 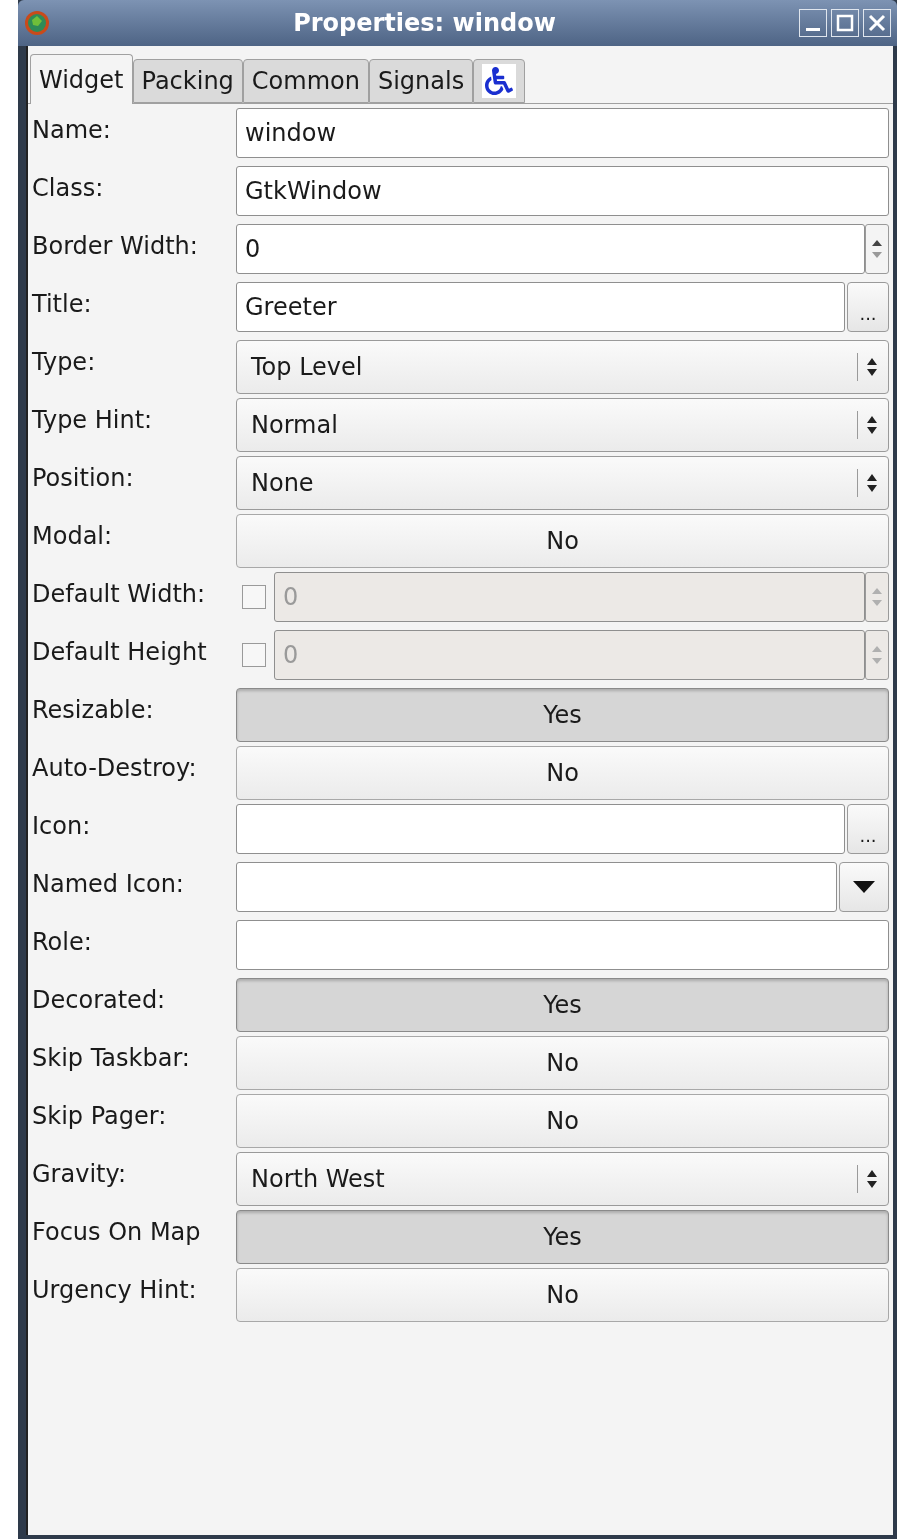 I want to click on property-label: Type:, so click(x=64, y=362).